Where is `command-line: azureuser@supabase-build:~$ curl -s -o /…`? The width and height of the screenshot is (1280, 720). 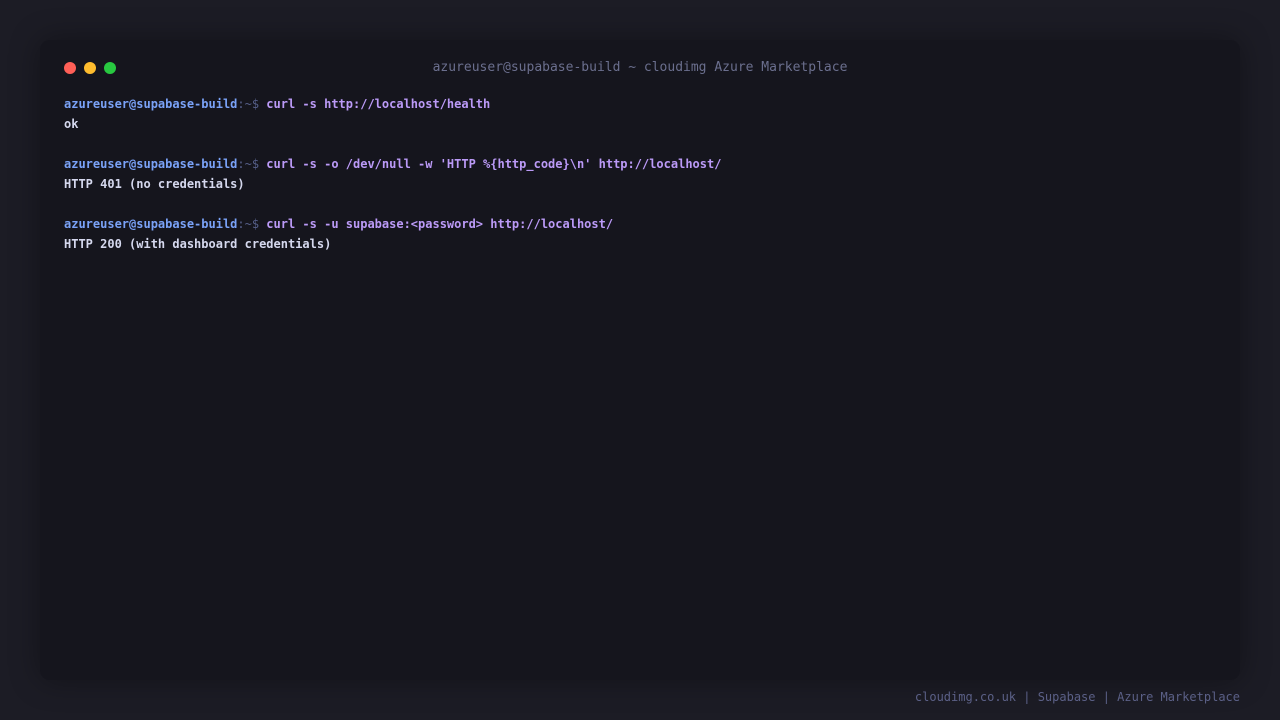
command-line: azureuser@supabase-build:~$ curl -s -o /… is located at coordinates (640, 164).